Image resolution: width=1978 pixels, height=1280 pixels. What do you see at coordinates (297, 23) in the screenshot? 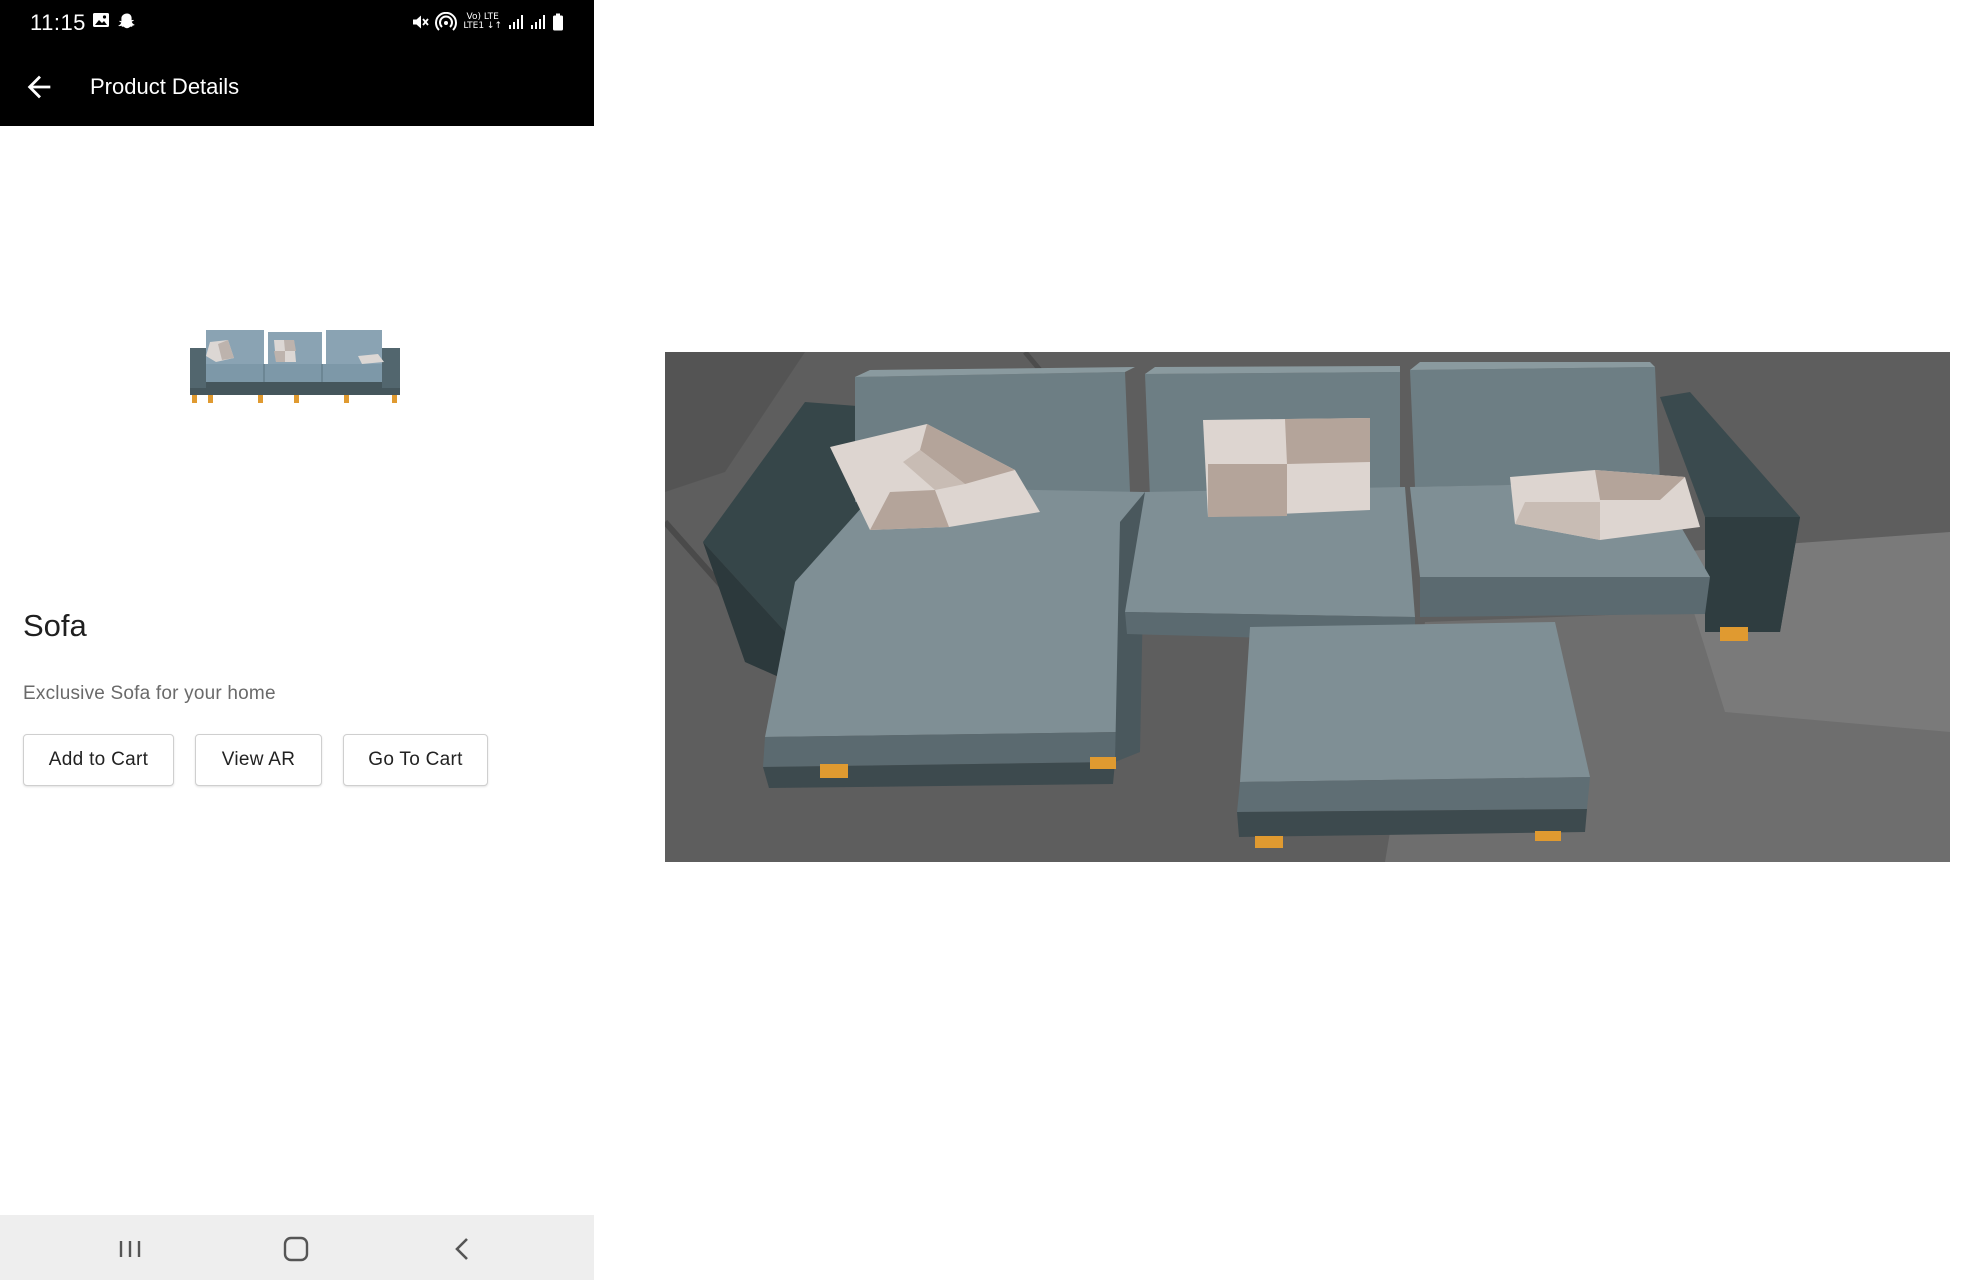
I see `status-bar: 11:15 Vo) LTE LTE1 ↓↑` at bounding box center [297, 23].